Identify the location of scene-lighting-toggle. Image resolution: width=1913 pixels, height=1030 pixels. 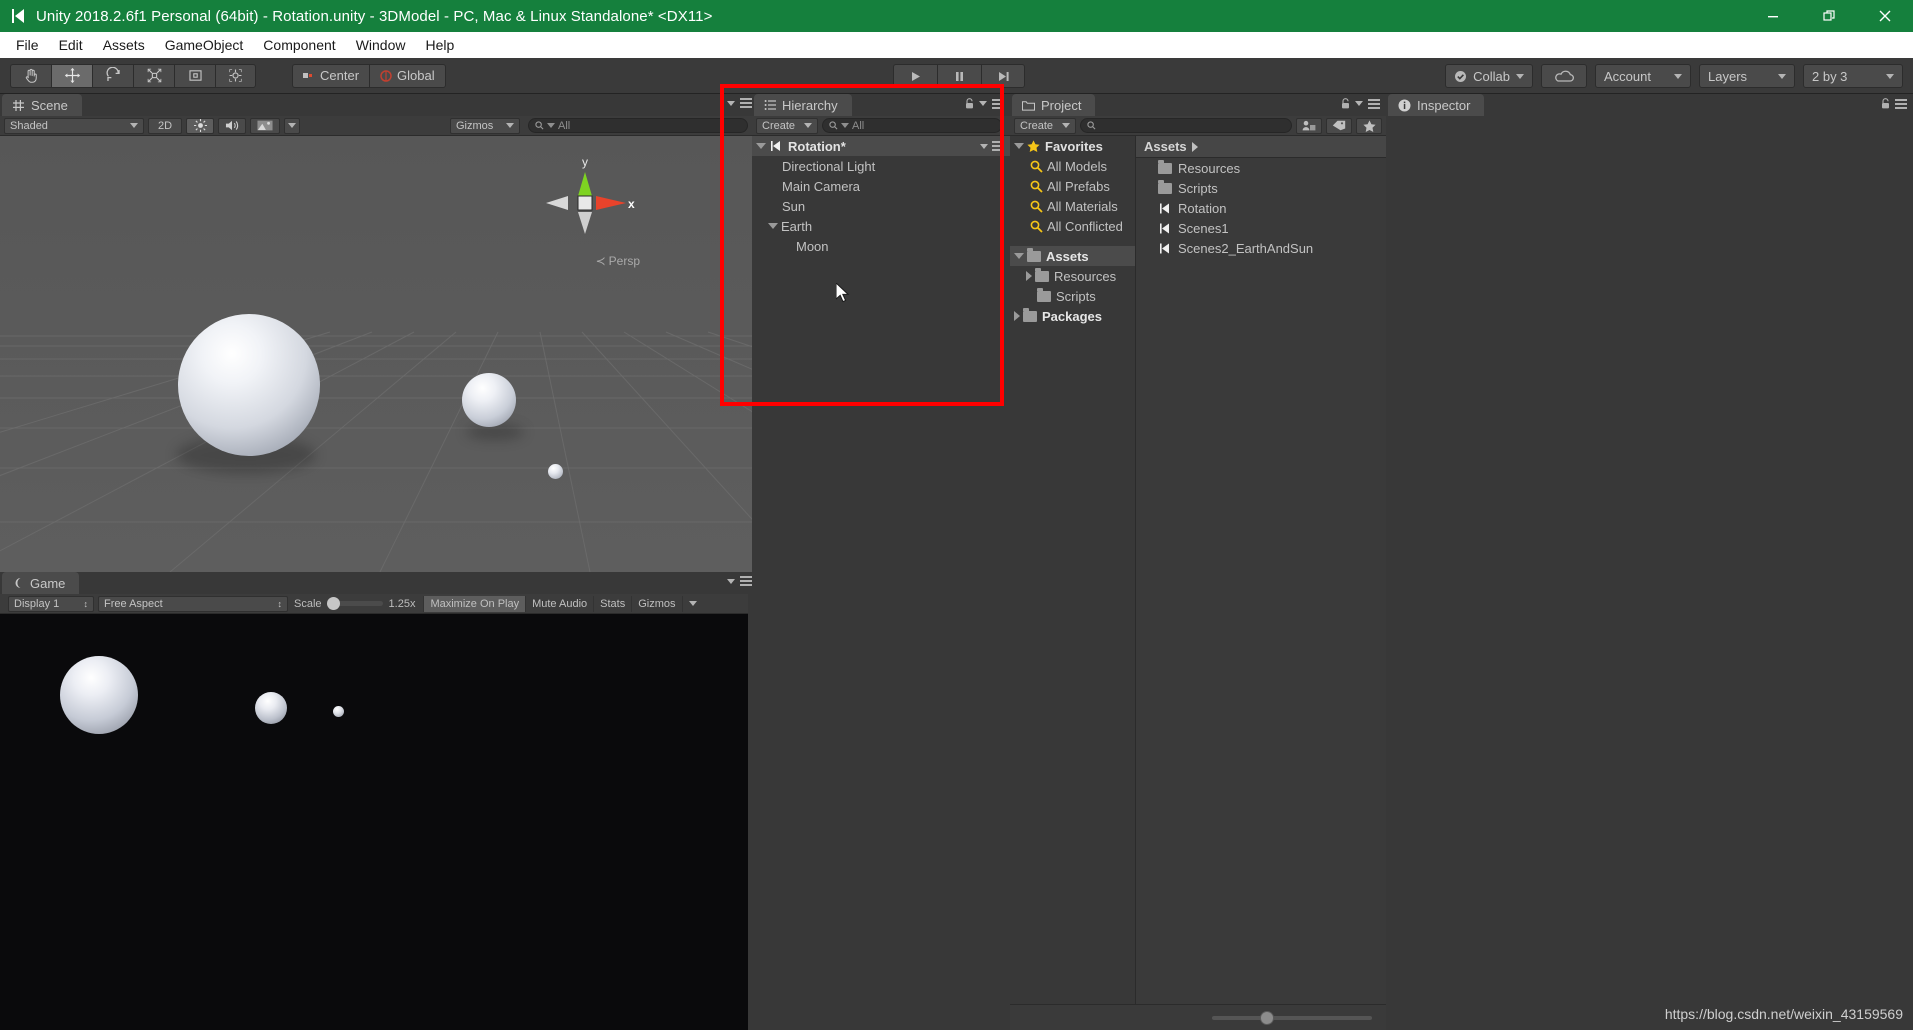
(200, 125).